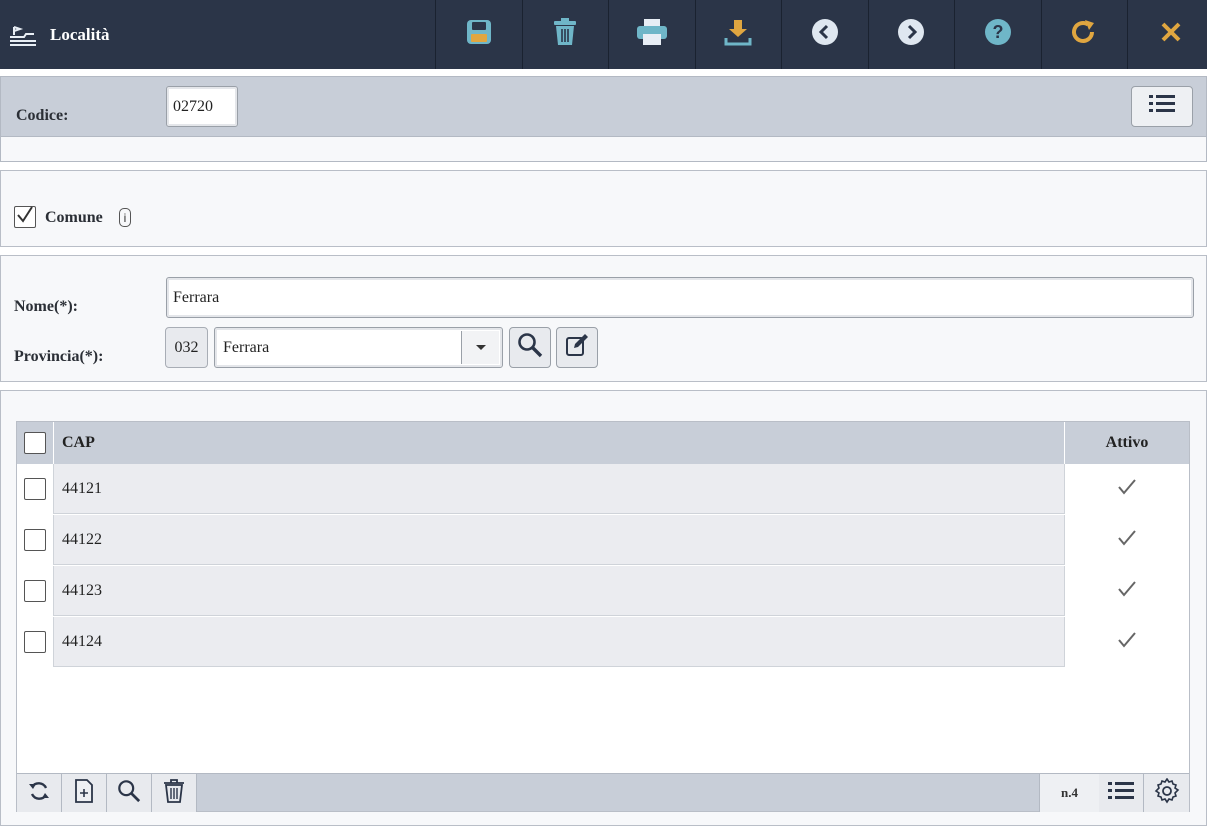 The width and height of the screenshot is (1207, 829). I want to click on refresh-icon, so click(39, 793).